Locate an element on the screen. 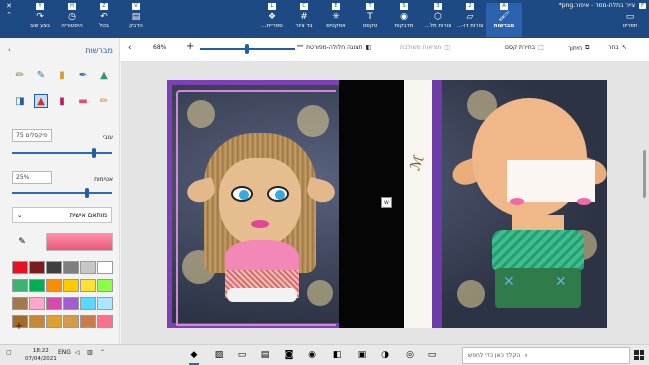  collapse-panel-icon: ‹ is located at coordinates (9, 50).